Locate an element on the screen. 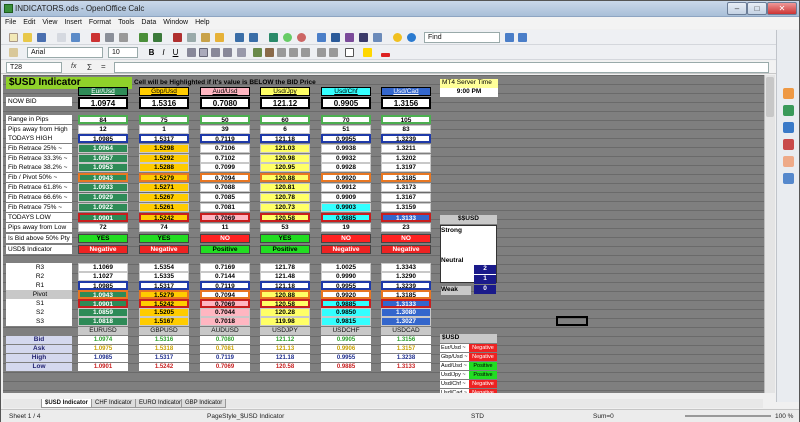 This screenshot has width=800, height=422. value-cell: 0.9928 is located at coordinates (346, 167).